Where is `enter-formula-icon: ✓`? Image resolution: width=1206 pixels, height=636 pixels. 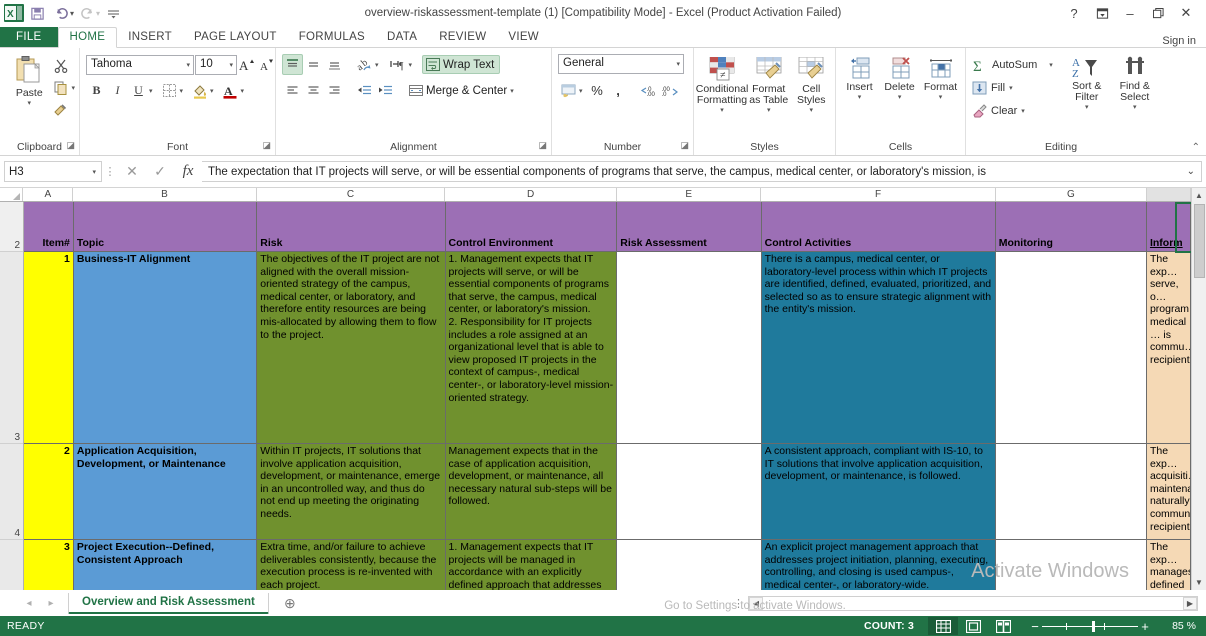 enter-formula-icon: ✓ is located at coordinates (160, 172).